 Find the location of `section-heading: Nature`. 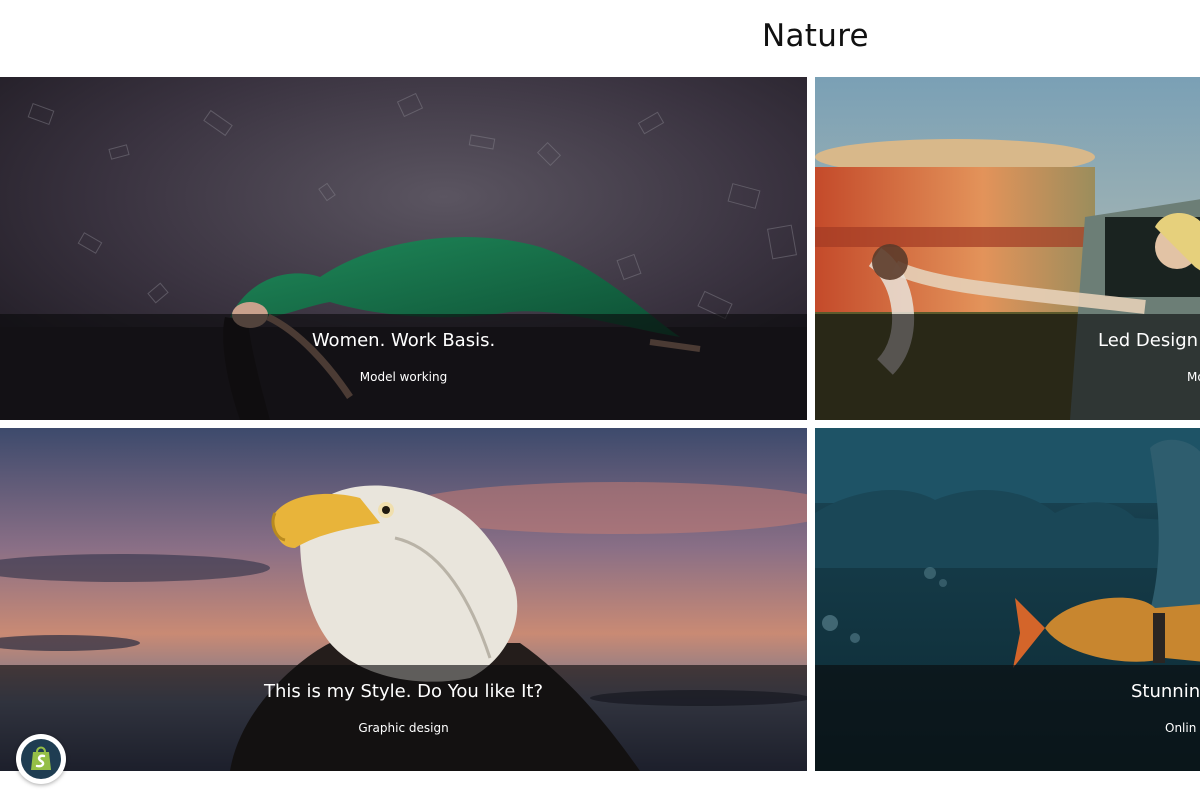

section-heading: Nature is located at coordinates (815, 36).